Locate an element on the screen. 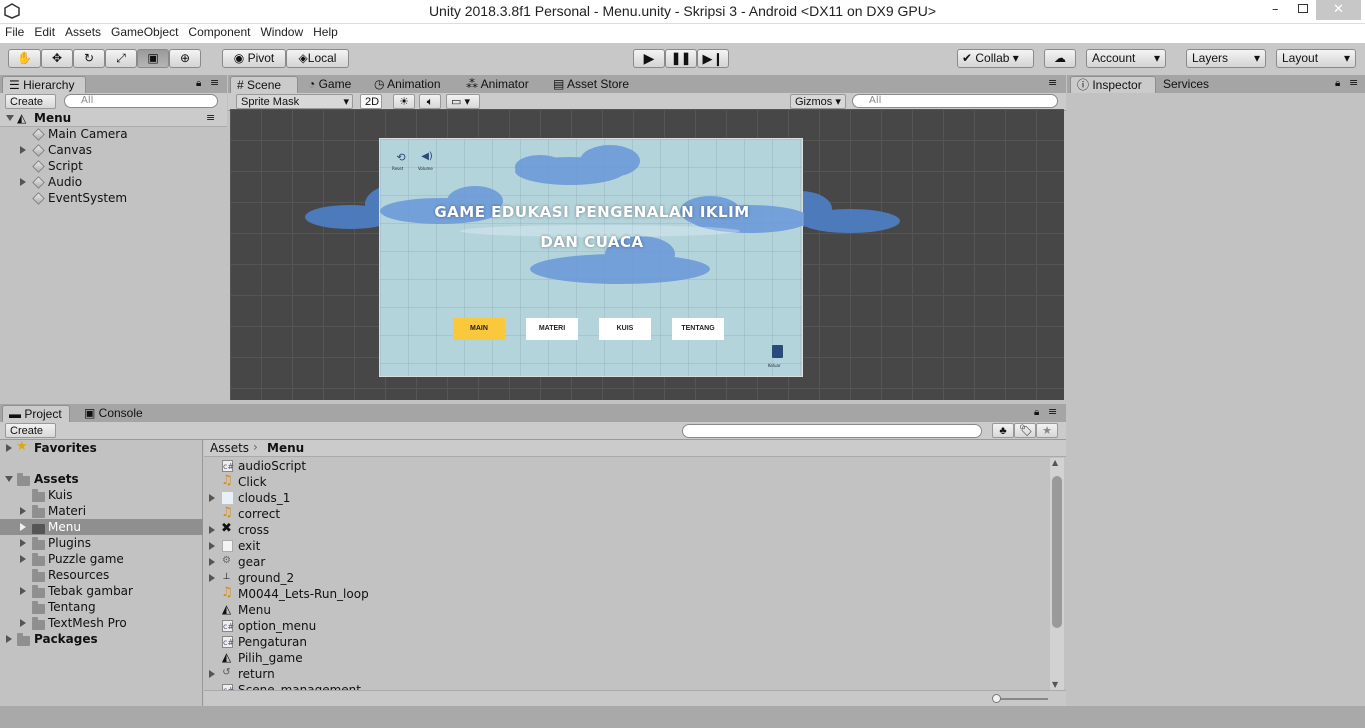 The width and height of the screenshot is (1365, 728). list-item: c# Pengaturan is located at coordinates (627, 642).